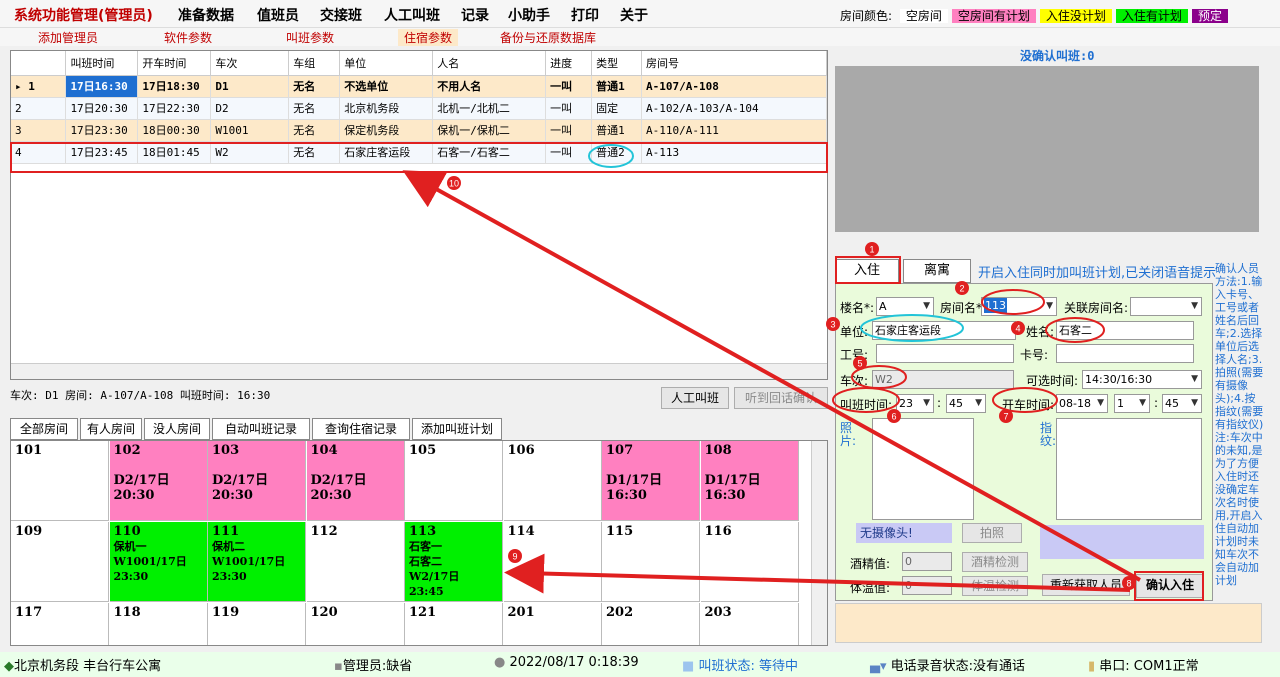 The width and height of the screenshot is (1280, 677). What do you see at coordinates (338, 666) in the screenshot?
I see `user-icon: ▪` at bounding box center [338, 666].